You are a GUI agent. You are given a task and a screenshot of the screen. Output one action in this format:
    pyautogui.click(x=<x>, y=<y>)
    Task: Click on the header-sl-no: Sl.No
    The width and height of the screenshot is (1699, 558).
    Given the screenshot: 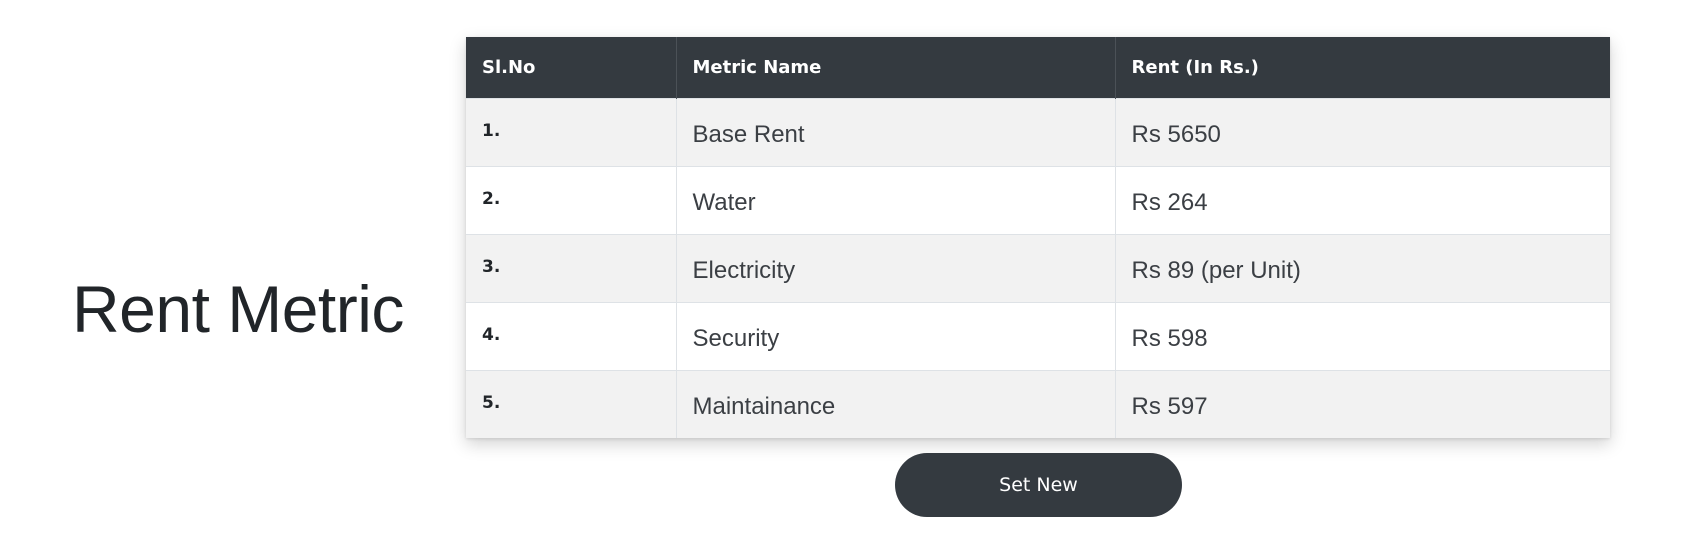 What is the action you would take?
    pyautogui.click(x=571, y=67)
    